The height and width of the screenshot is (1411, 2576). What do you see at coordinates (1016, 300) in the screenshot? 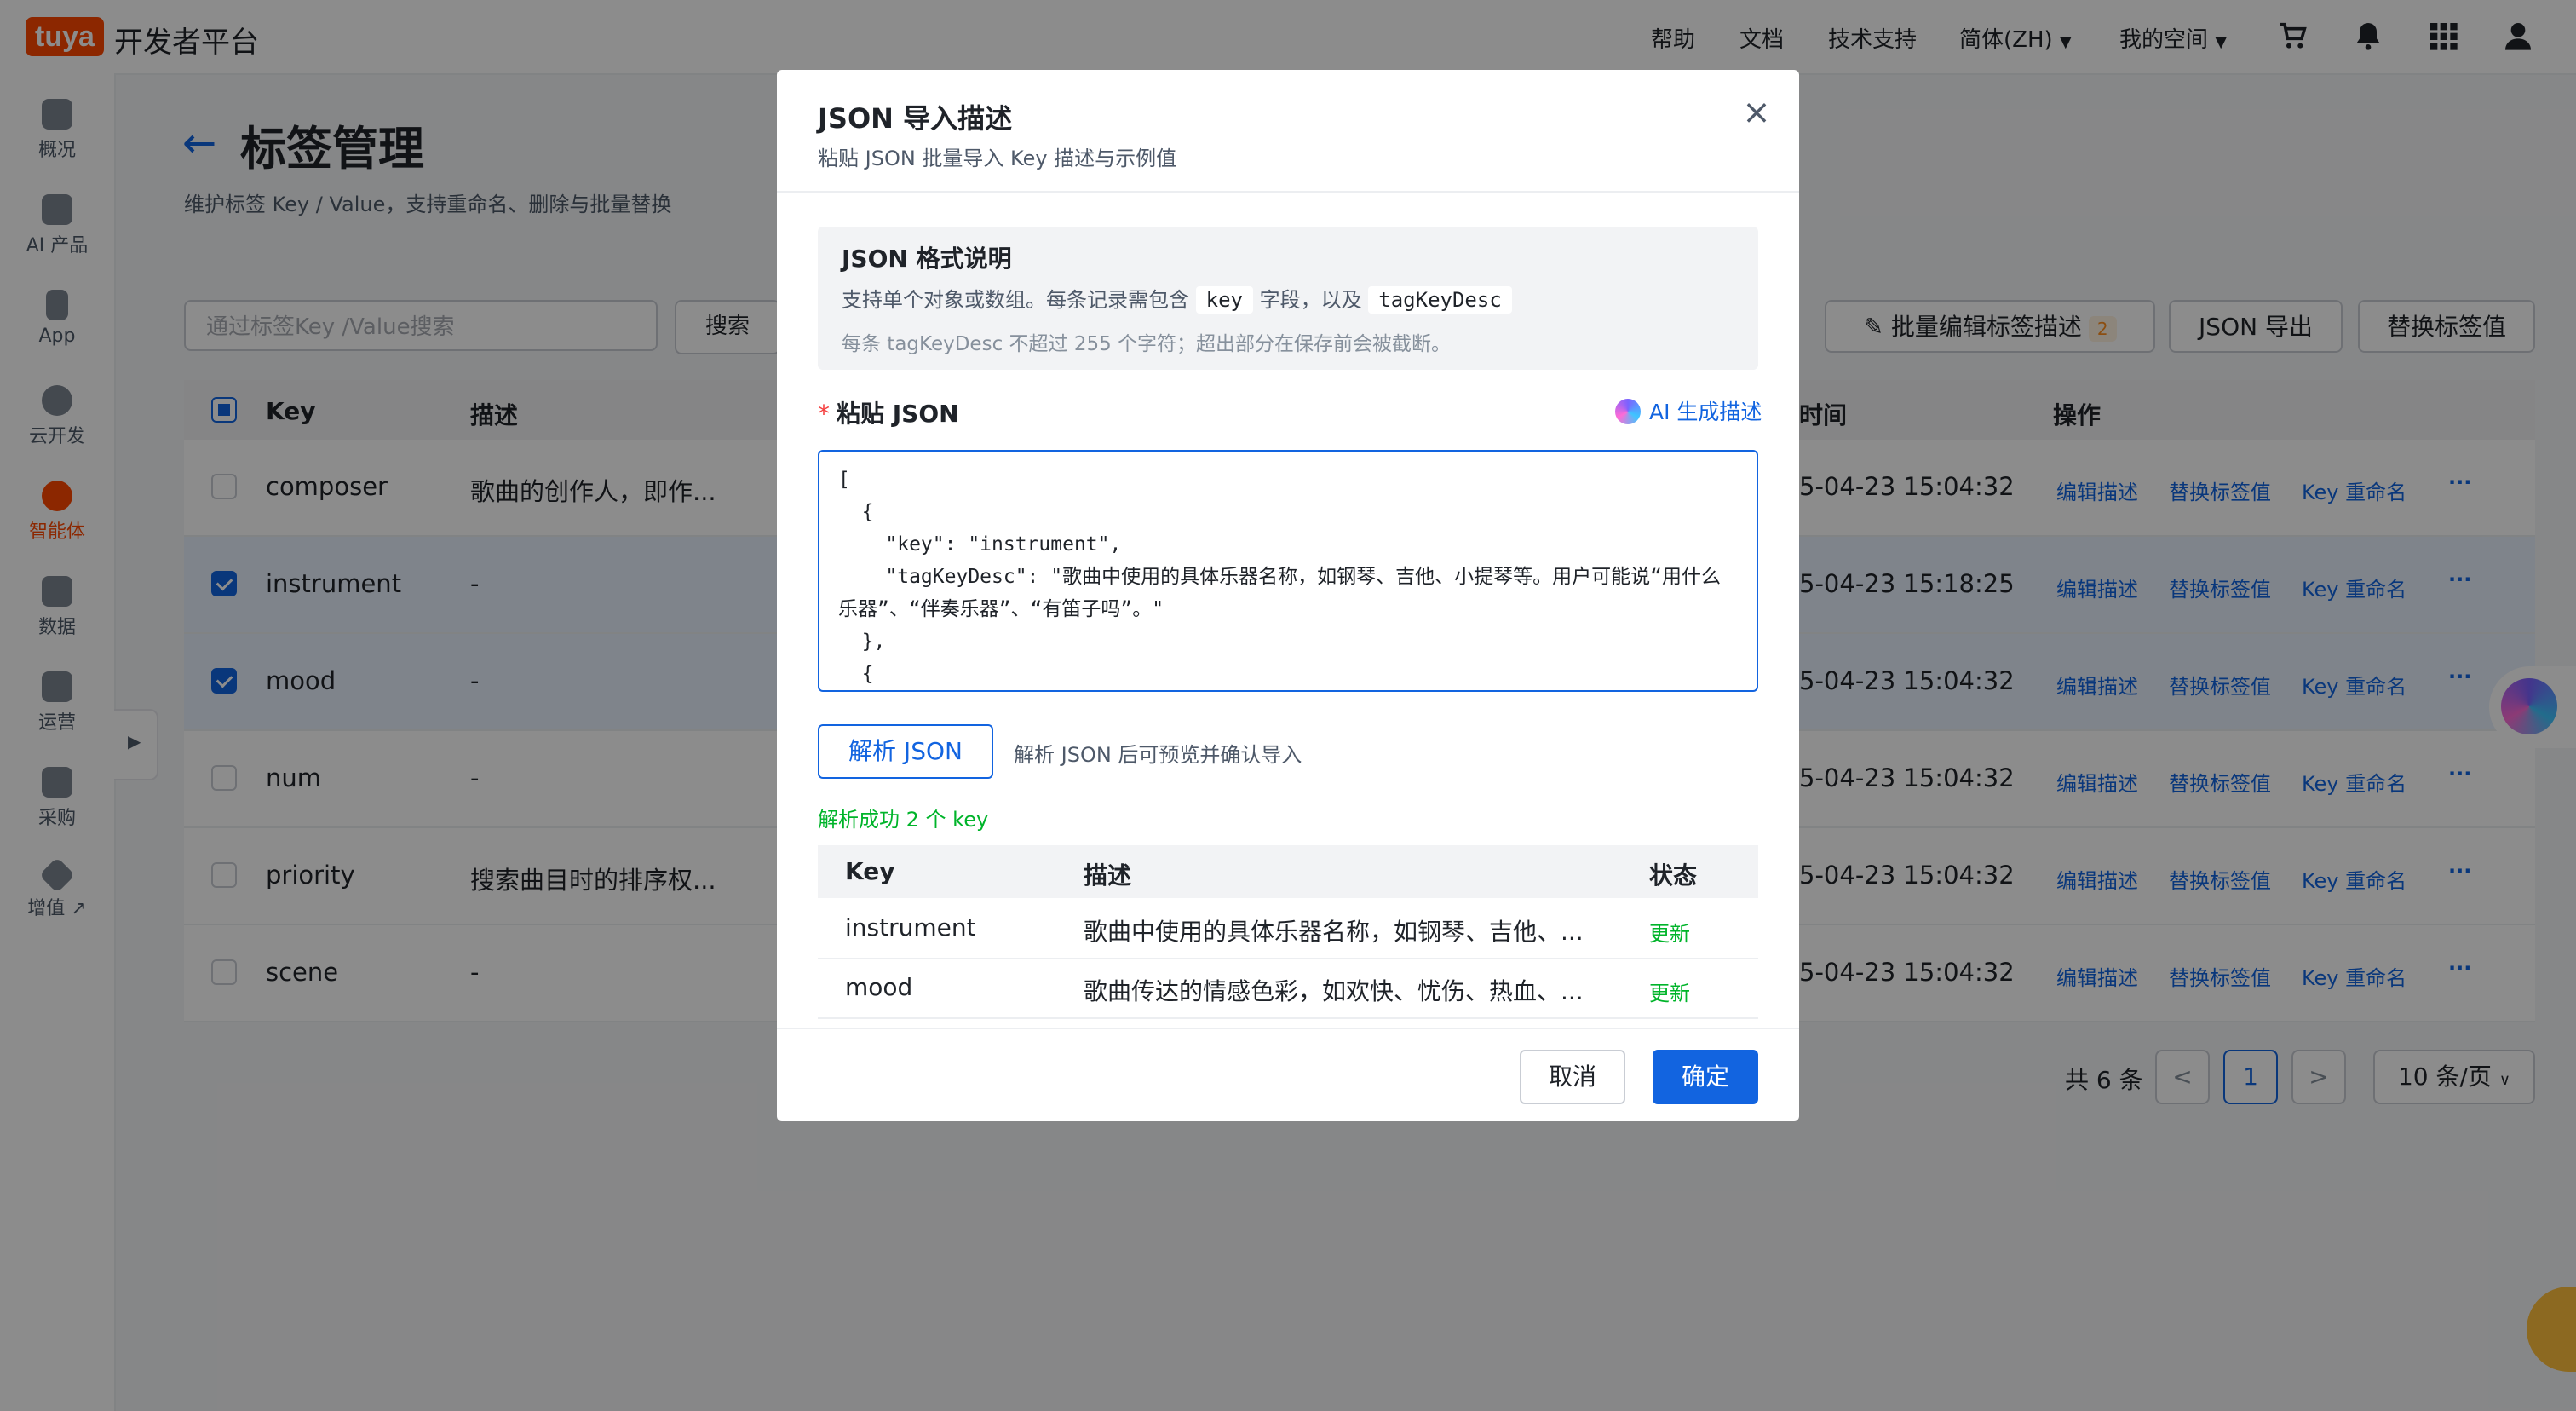
I see `info-text-a: 支持单个对象或数组。每条记录需包含` at bounding box center [1016, 300].